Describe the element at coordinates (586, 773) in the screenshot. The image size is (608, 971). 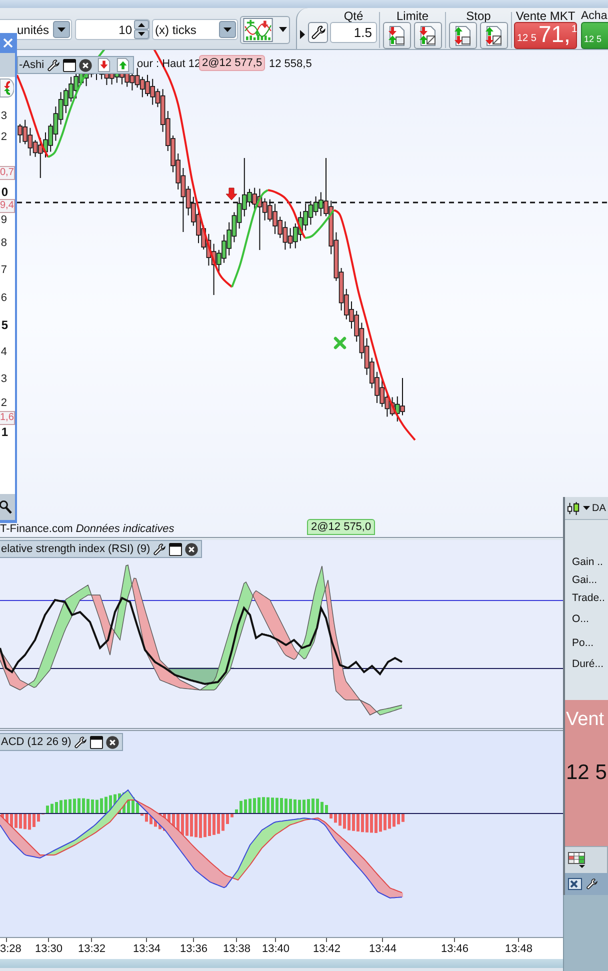
I see `sell-quote-area: Vent 12 5` at that location.